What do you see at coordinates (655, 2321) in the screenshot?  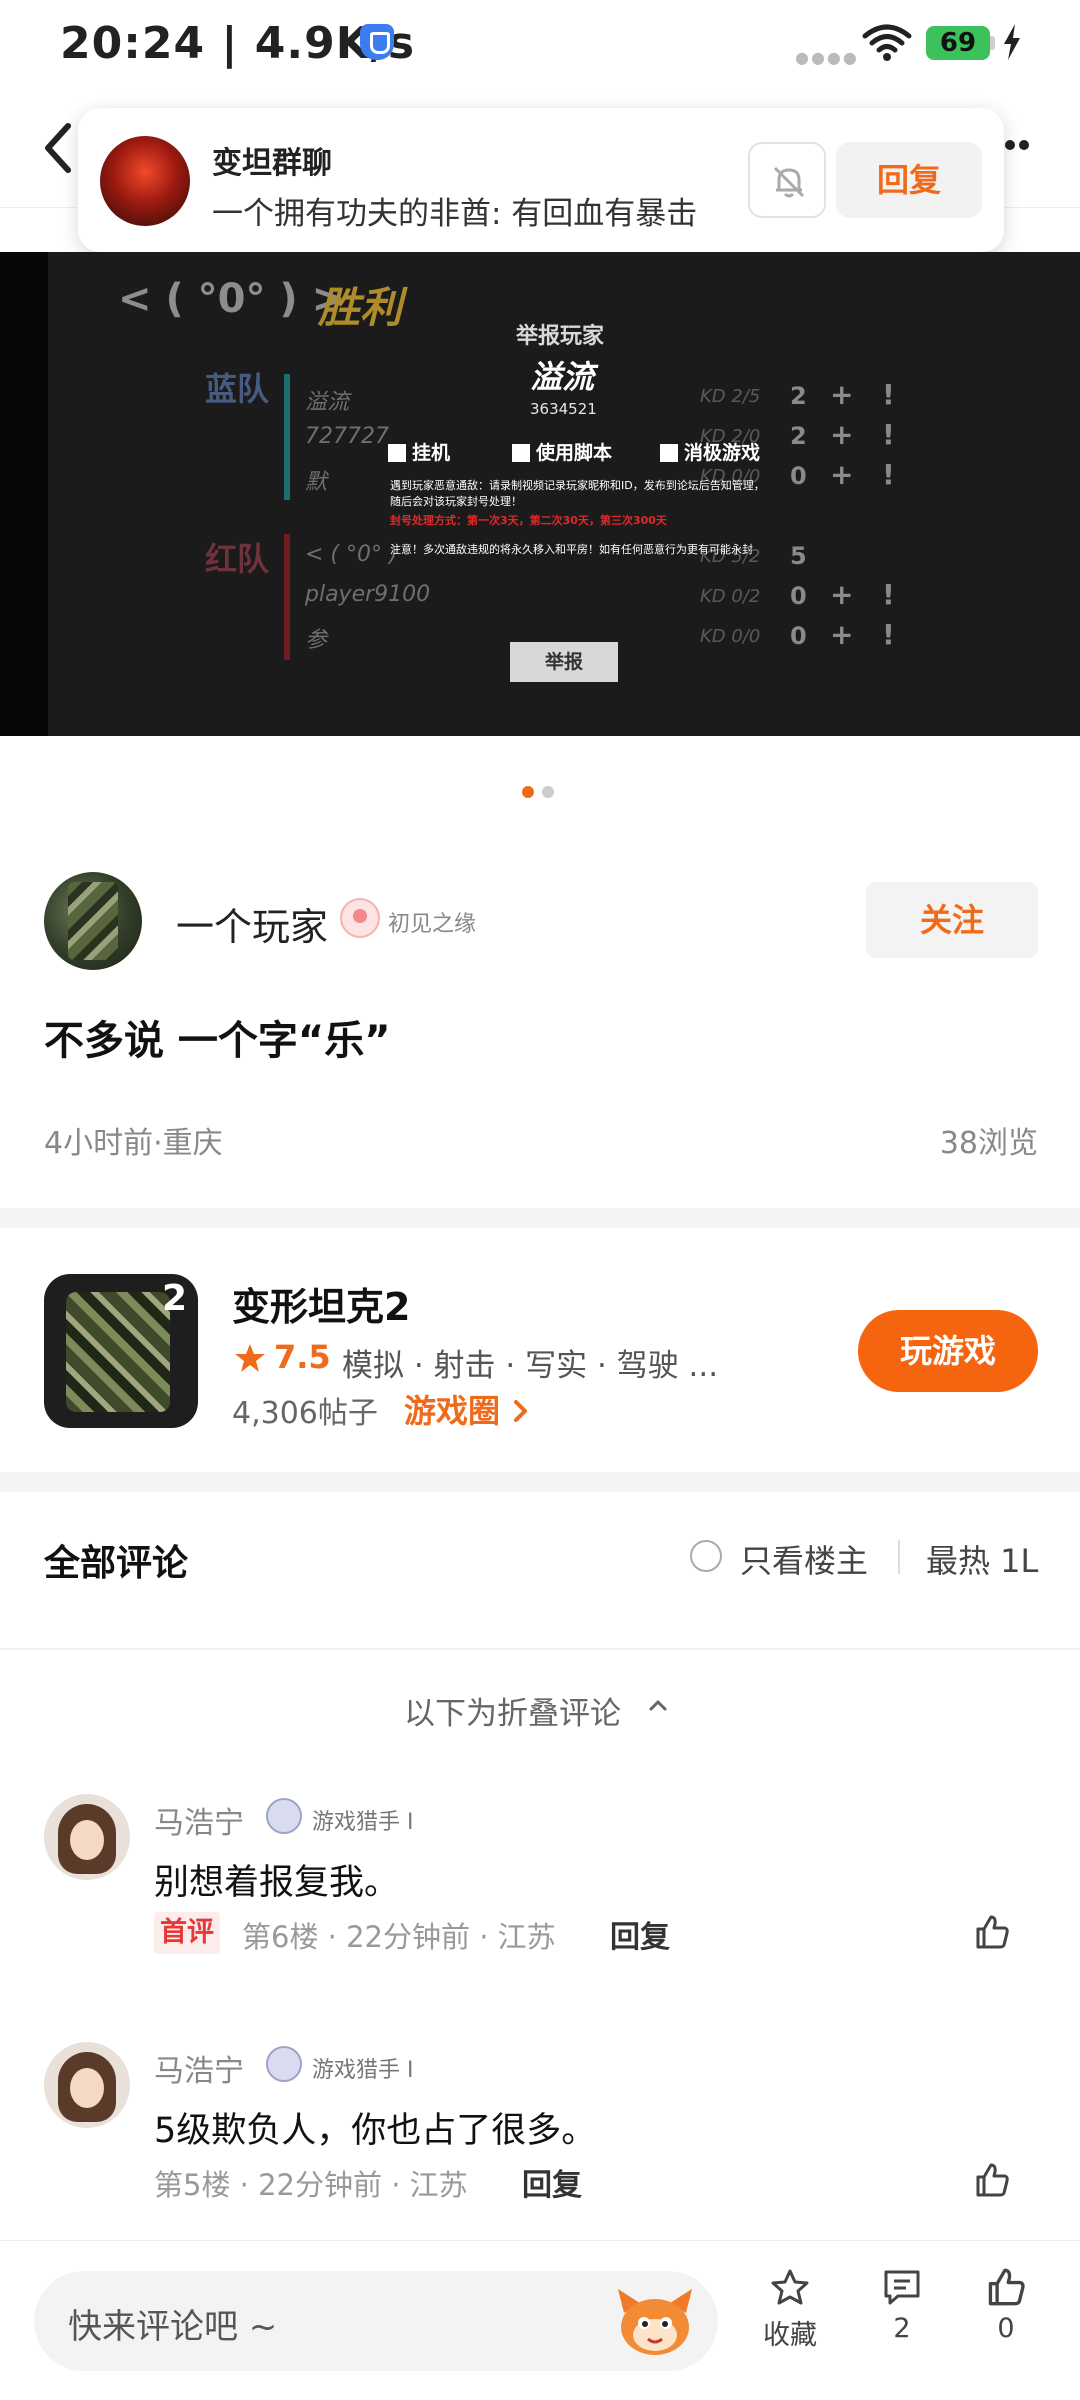 I see `mascot-icon` at bounding box center [655, 2321].